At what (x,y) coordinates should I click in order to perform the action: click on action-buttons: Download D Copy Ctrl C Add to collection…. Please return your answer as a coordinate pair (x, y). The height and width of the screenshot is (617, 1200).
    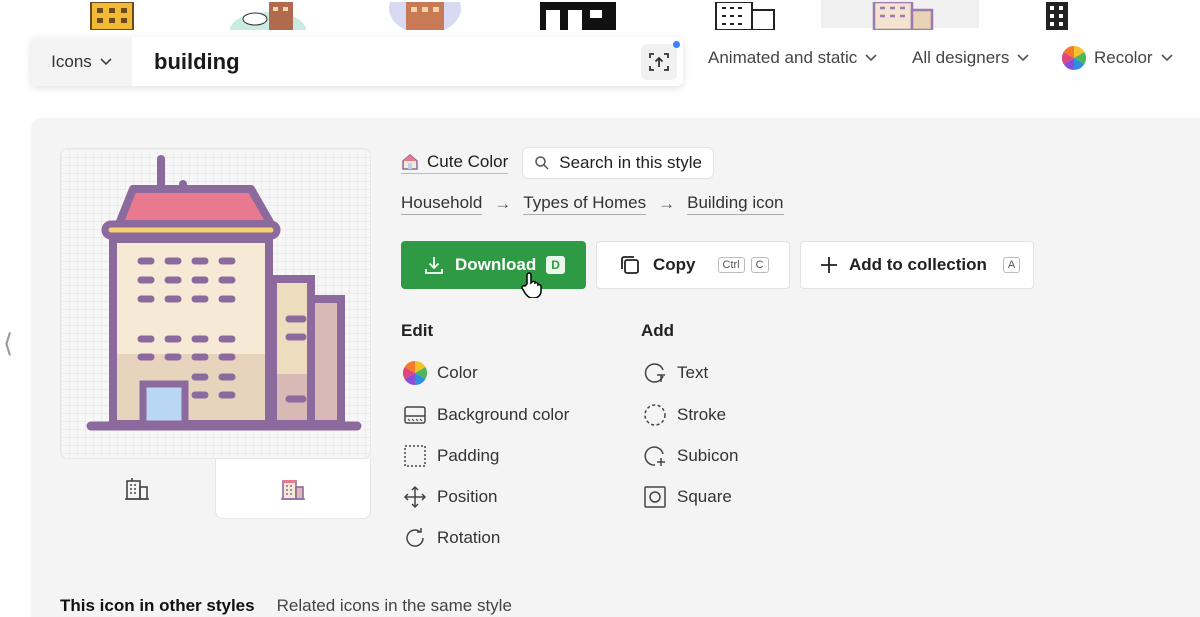
    Looking at the image, I should click on (717, 265).